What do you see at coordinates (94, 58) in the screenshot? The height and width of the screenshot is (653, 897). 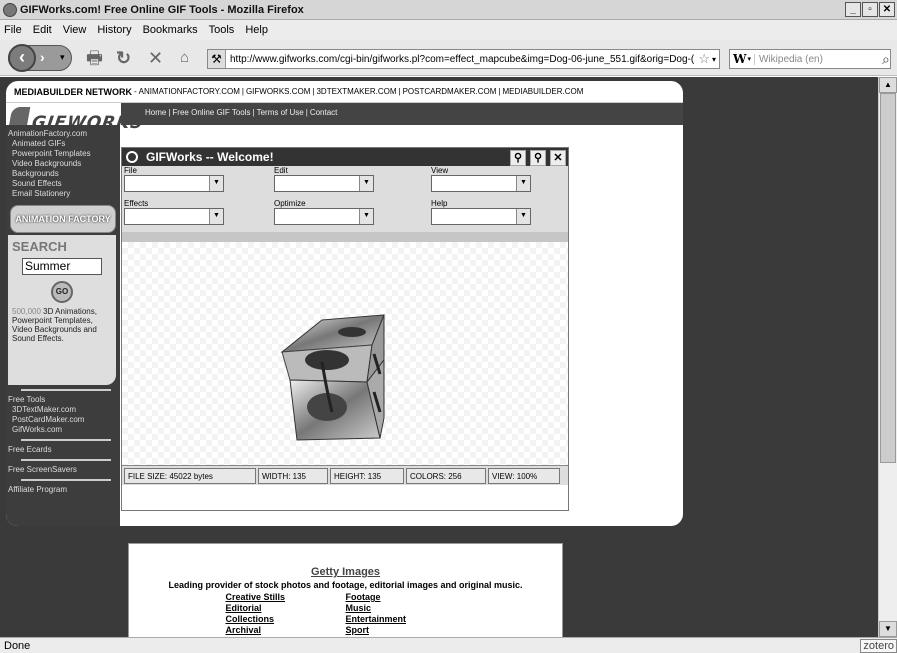 I see `print-icon: 🖶` at bounding box center [94, 58].